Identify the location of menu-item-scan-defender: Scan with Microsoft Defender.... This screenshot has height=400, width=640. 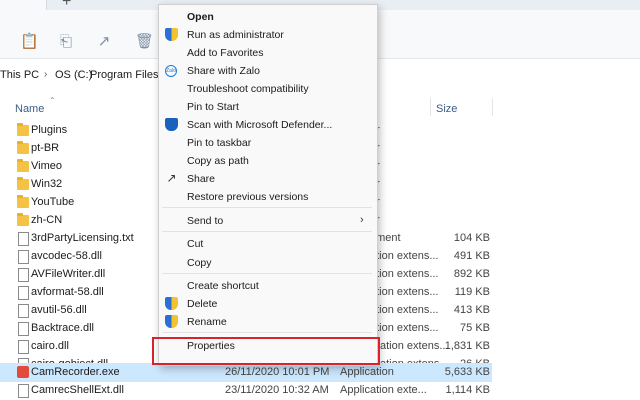
(259, 125).